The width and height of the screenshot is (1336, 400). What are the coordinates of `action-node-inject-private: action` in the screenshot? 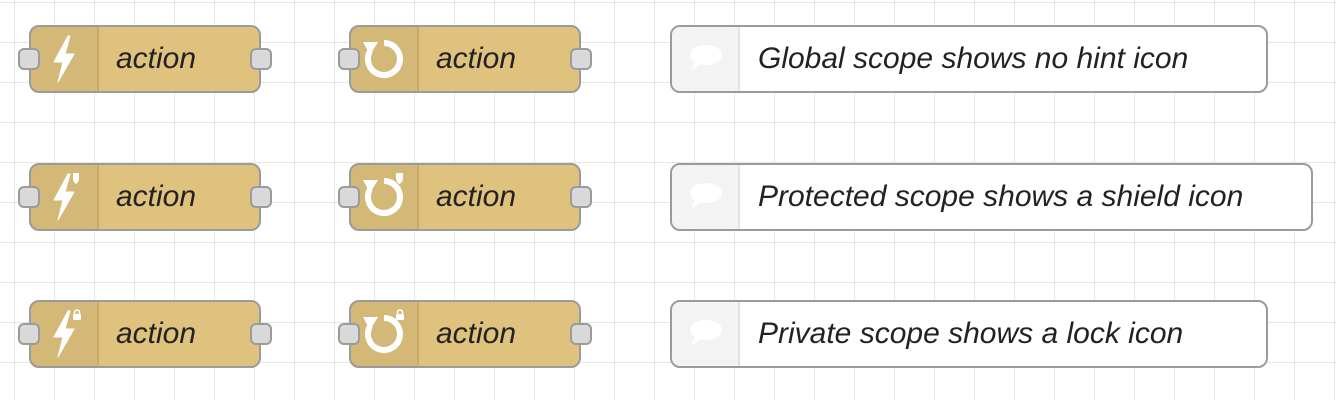 It's located at (145, 334).